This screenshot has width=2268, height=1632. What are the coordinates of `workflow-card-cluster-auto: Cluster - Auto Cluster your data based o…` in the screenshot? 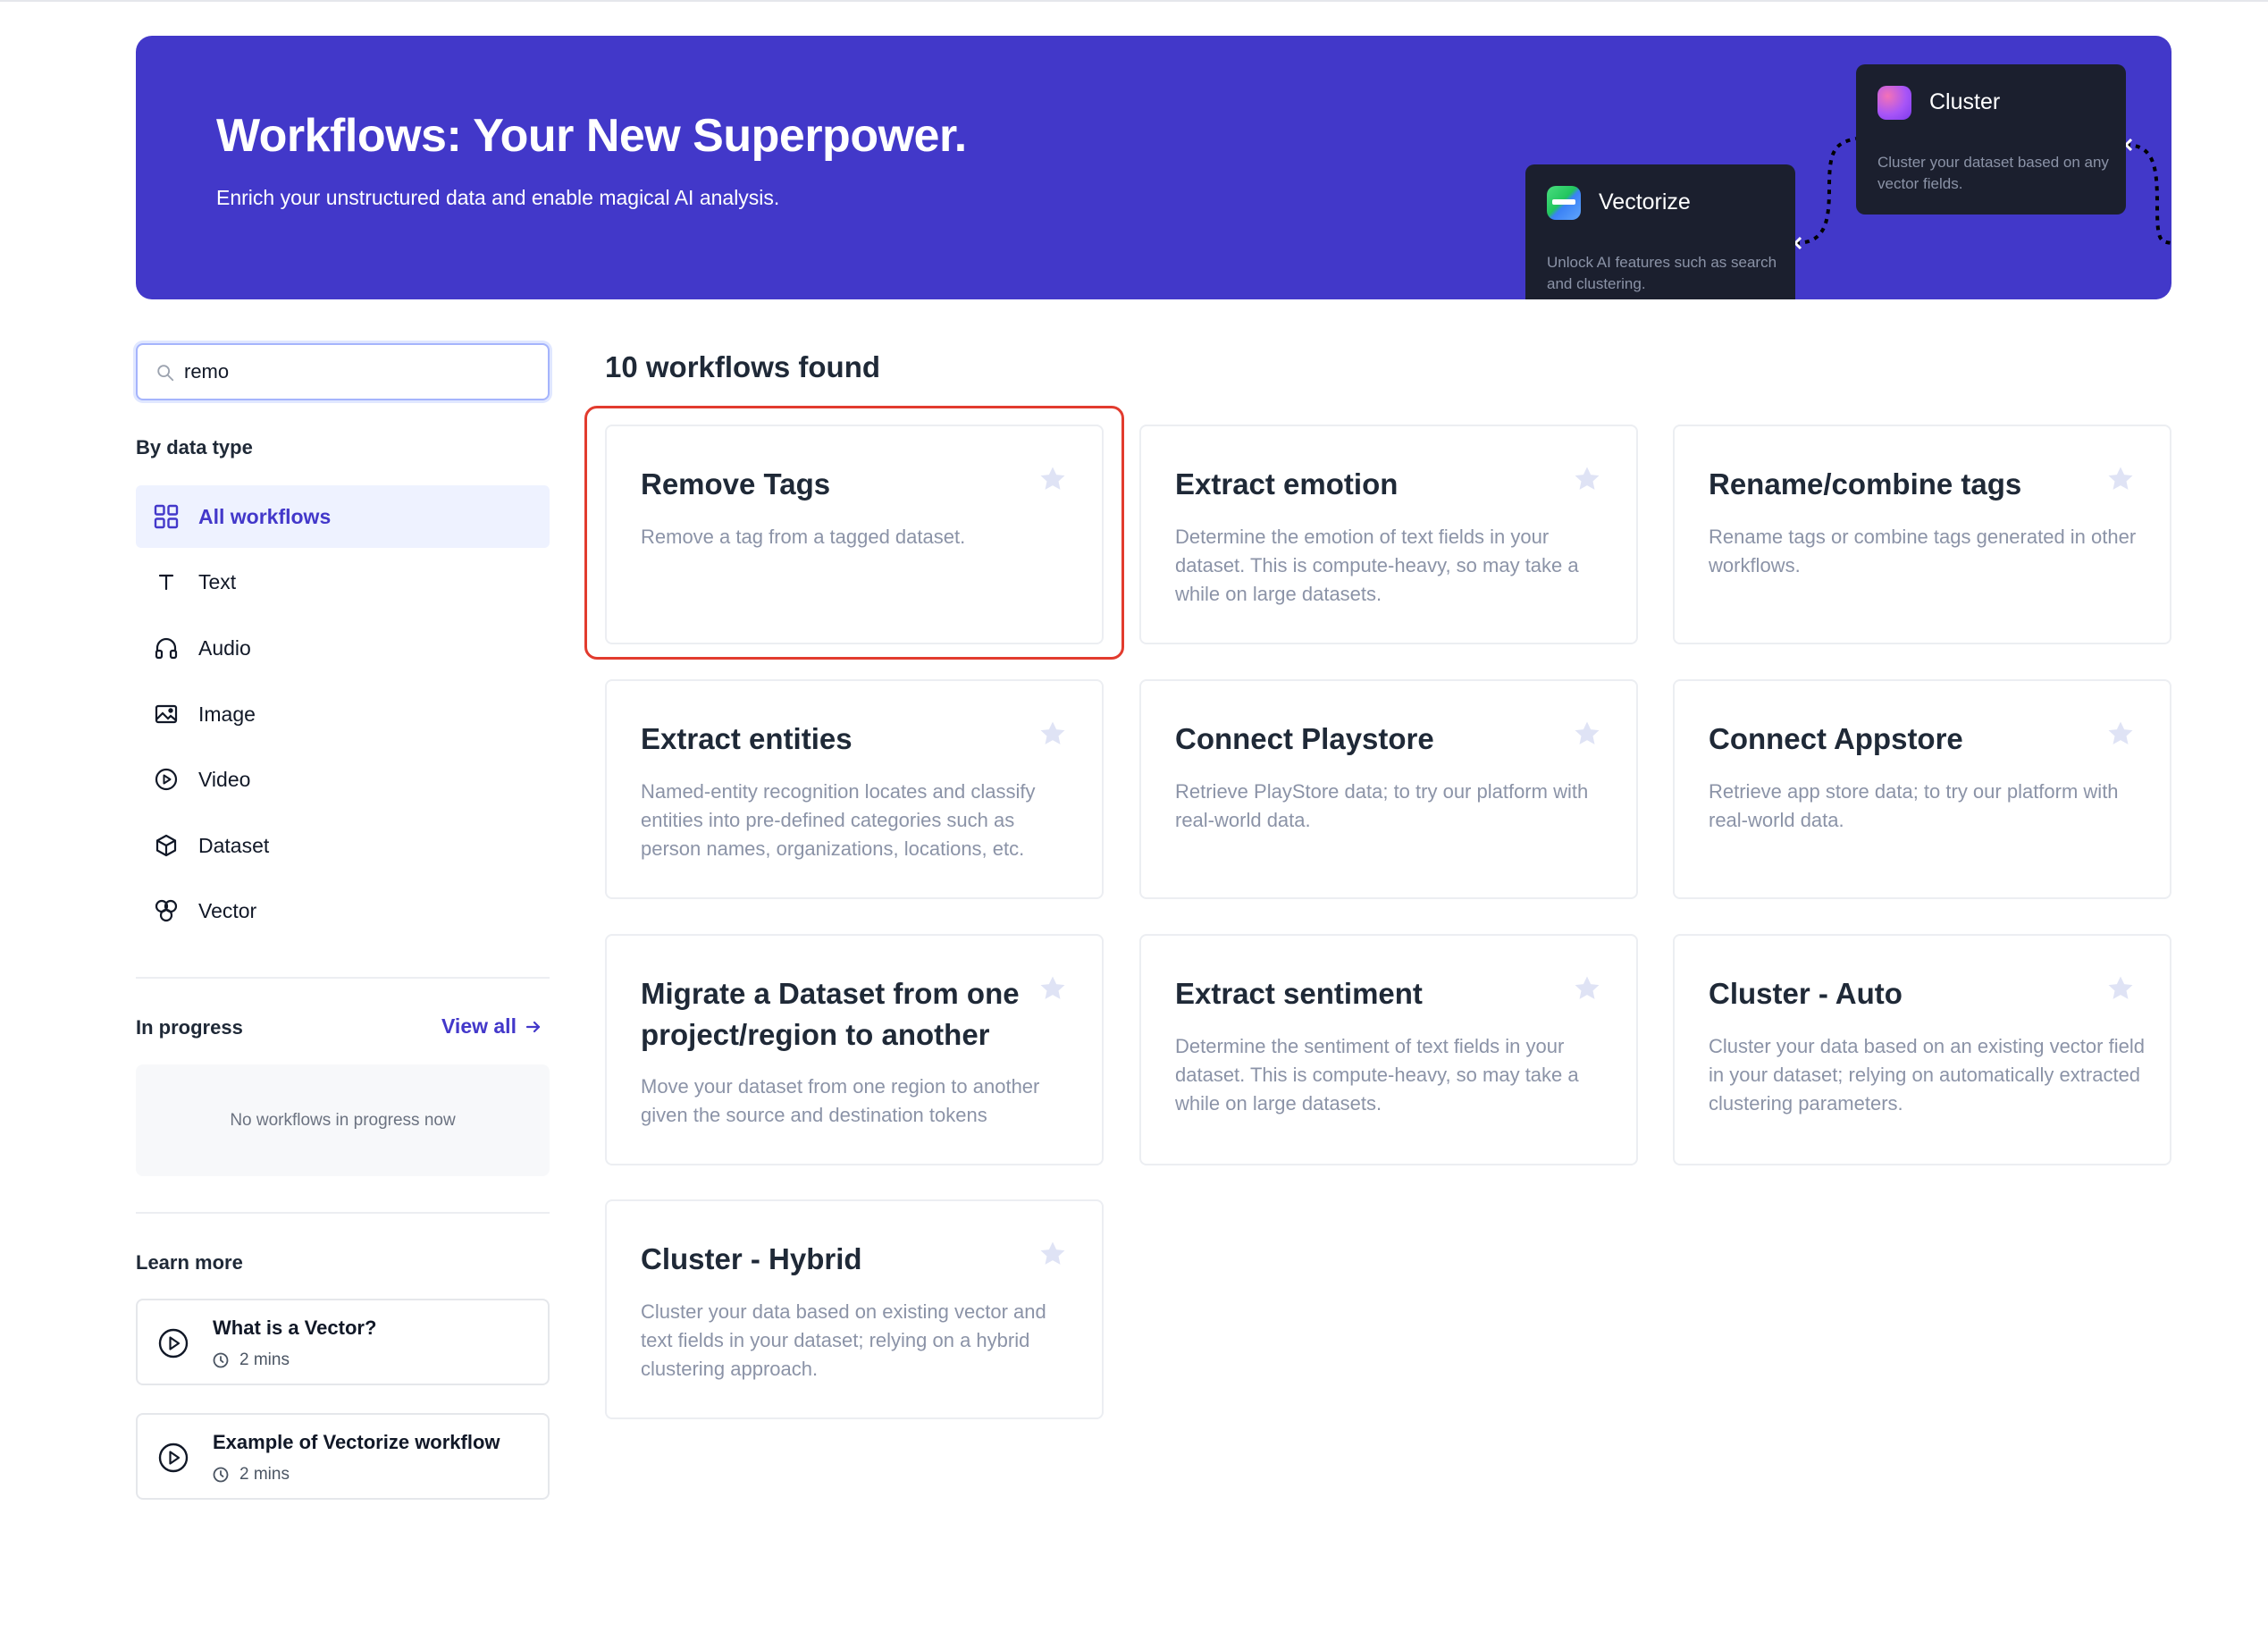 It's located at (1922, 1049).